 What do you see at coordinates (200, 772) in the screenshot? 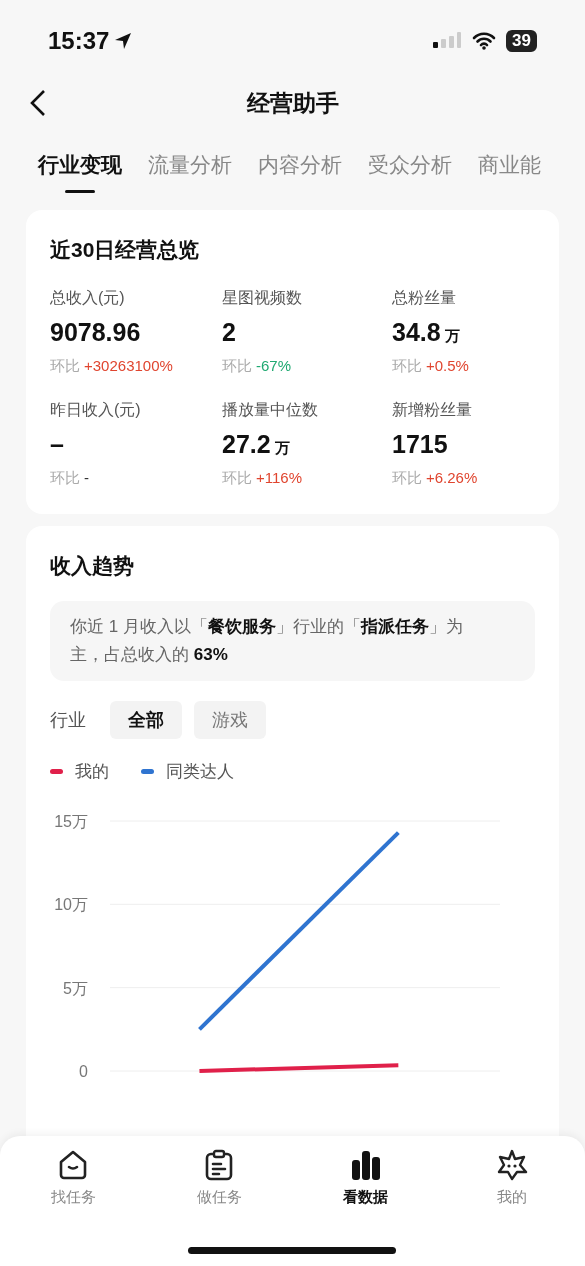
I see `legend-label: 同类达人` at bounding box center [200, 772].